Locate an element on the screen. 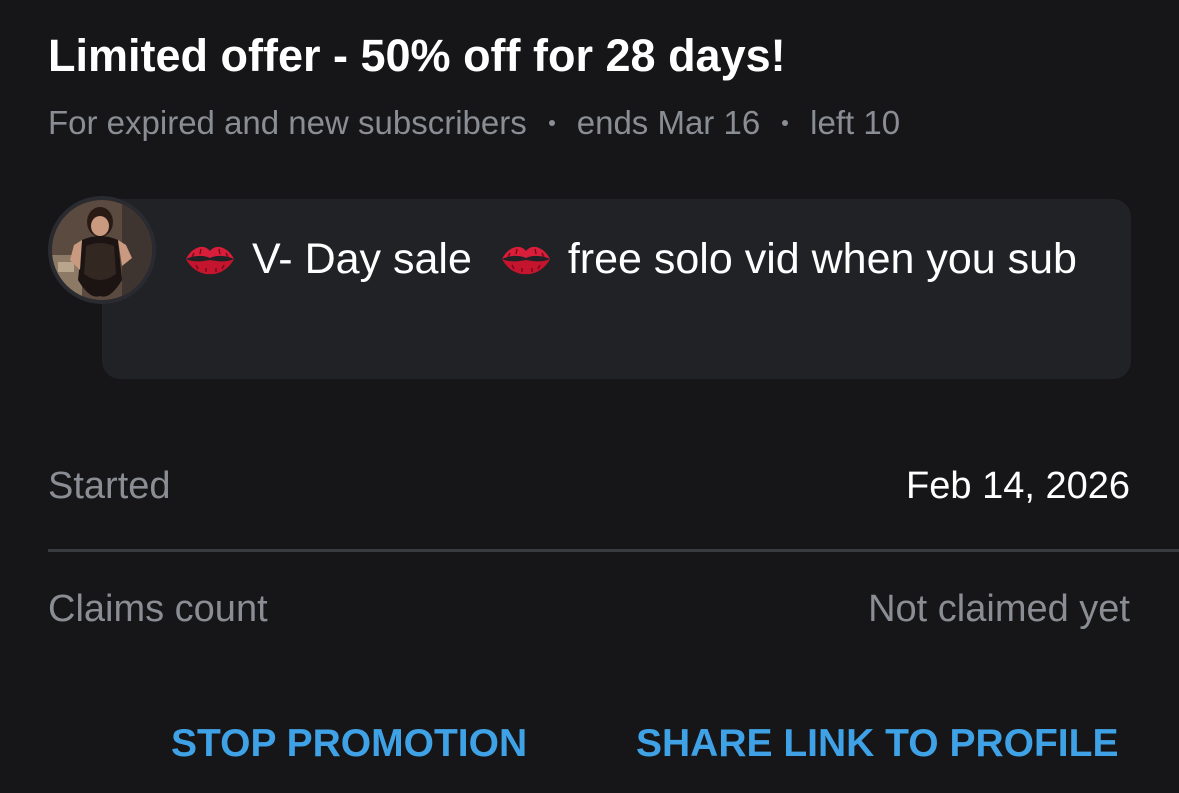 The width and height of the screenshot is (1179, 793). share-link-button: SHARE LINK TO PROFILE is located at coordinates (877, 744).